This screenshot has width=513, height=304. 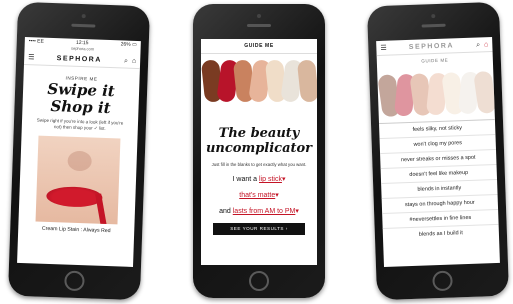 What do you see at coordinates (78, 180) in the screenshot?
I see `lips-photo-card` at bounding box center [78, 180].